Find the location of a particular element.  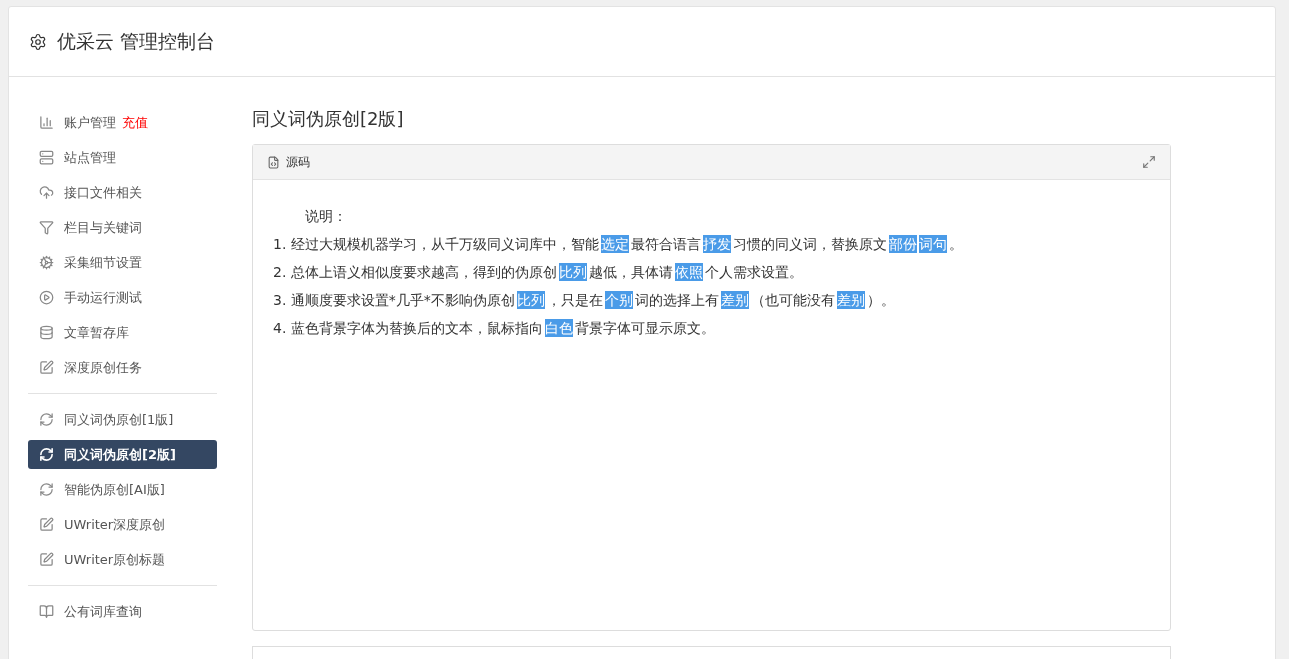

note-line: 1. 经过大规模机器学习，从千万级同义词库中，智能选定 最符合语言抒发 习惯的同义词，替换原文 部份词句。 is located at coordinates (618, 244).